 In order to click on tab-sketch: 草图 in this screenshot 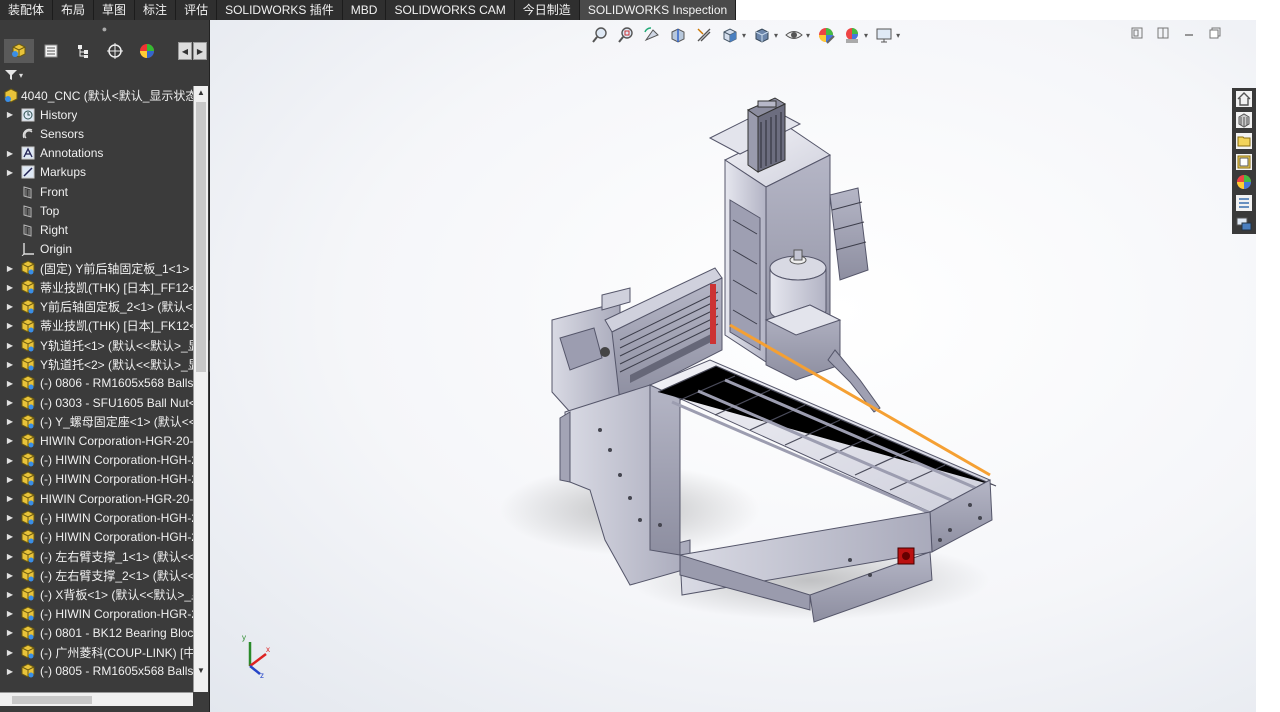, I will do `click(115, 10)`.